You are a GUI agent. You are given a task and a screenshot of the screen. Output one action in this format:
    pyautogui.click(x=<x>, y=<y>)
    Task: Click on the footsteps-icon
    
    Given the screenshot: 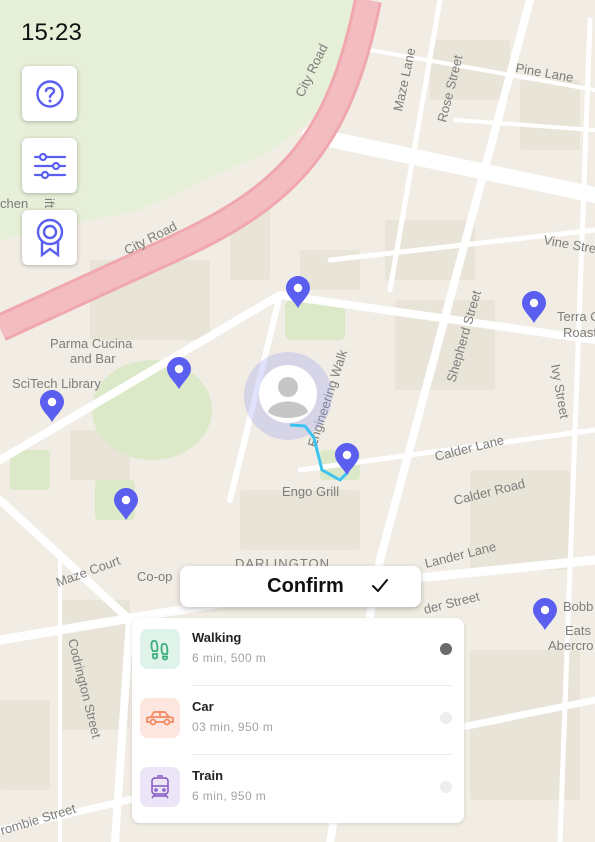 What is the action you would take?
    pyautogui.click(x=159, y=650)
    